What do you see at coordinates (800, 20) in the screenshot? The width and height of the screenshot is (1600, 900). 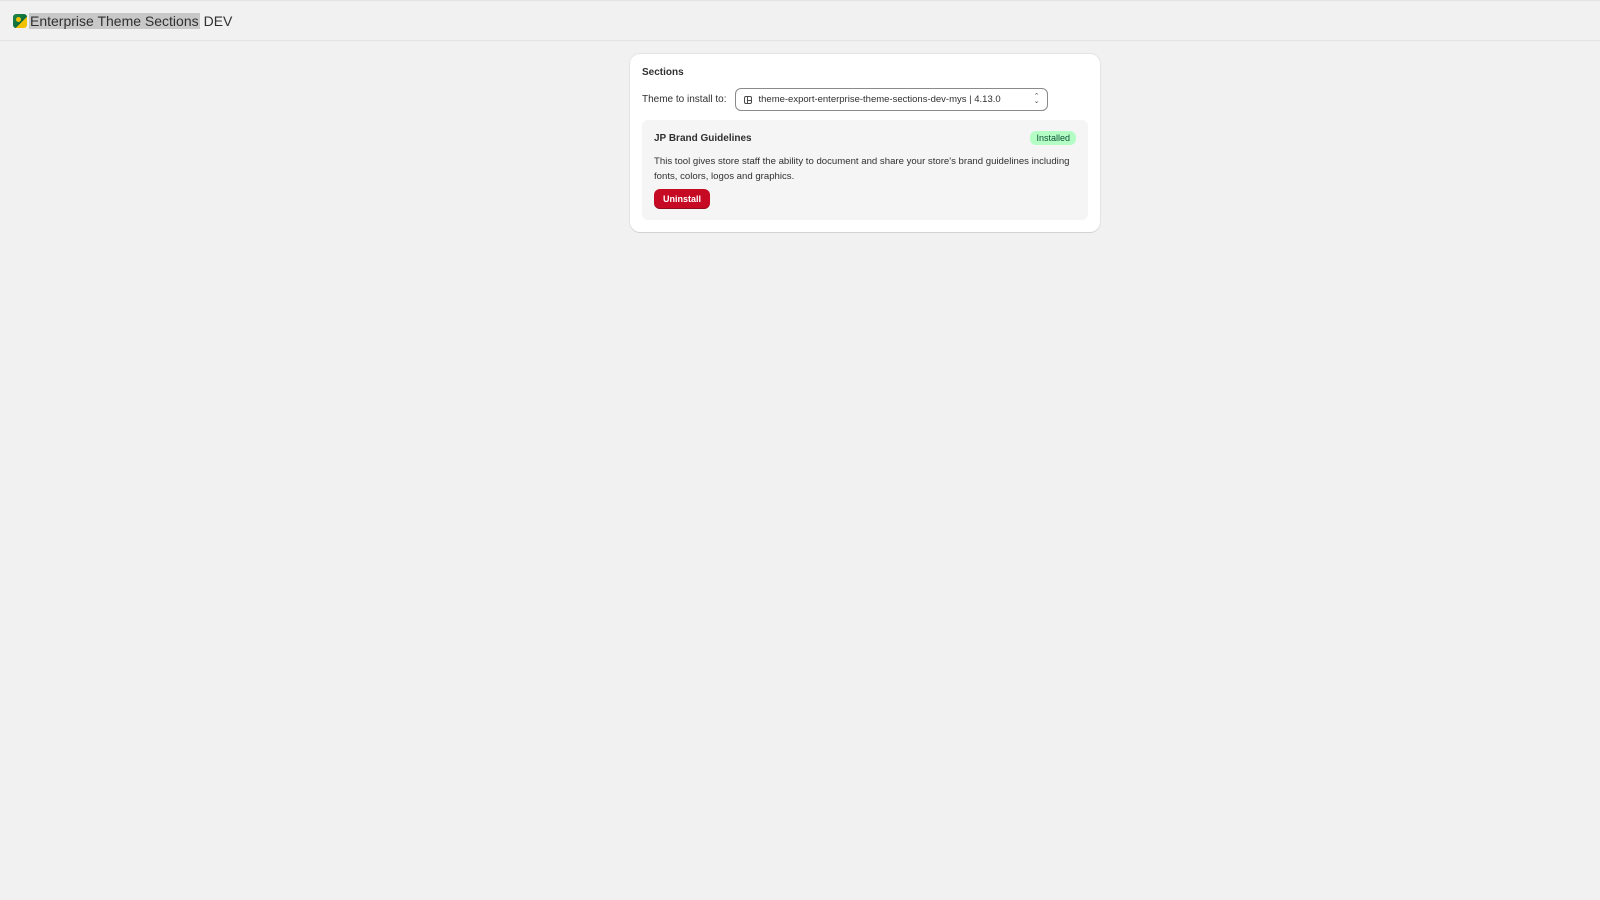 I see `top-bar: Enterprise Theme Sections DEV` at bounding box center [800, 20].